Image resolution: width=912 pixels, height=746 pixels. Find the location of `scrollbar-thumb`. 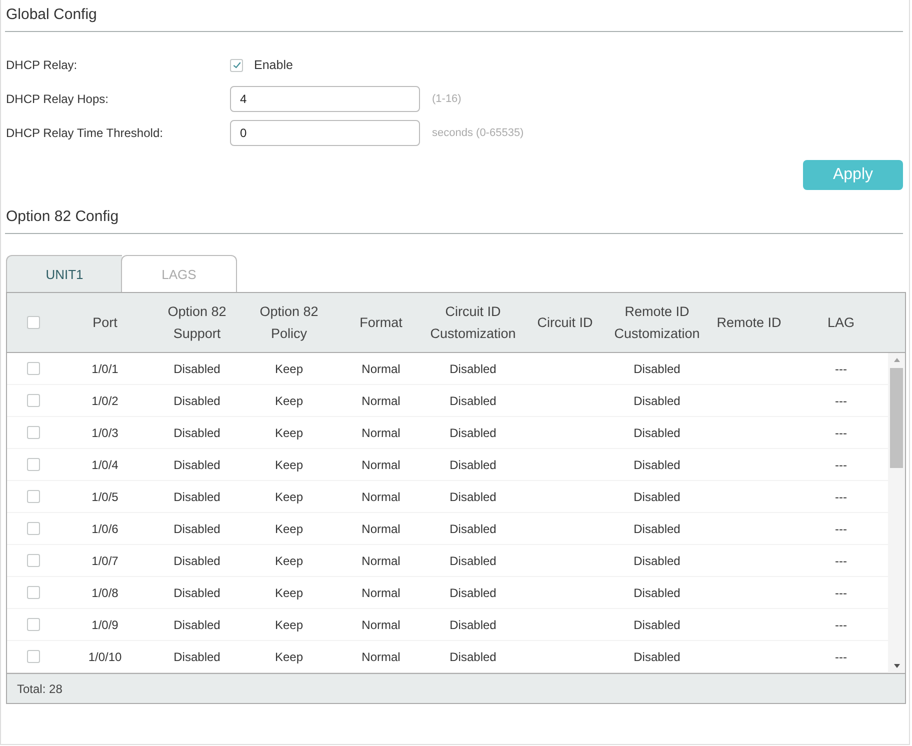

scrollbar-thumb is located at coordinates (896, 418).